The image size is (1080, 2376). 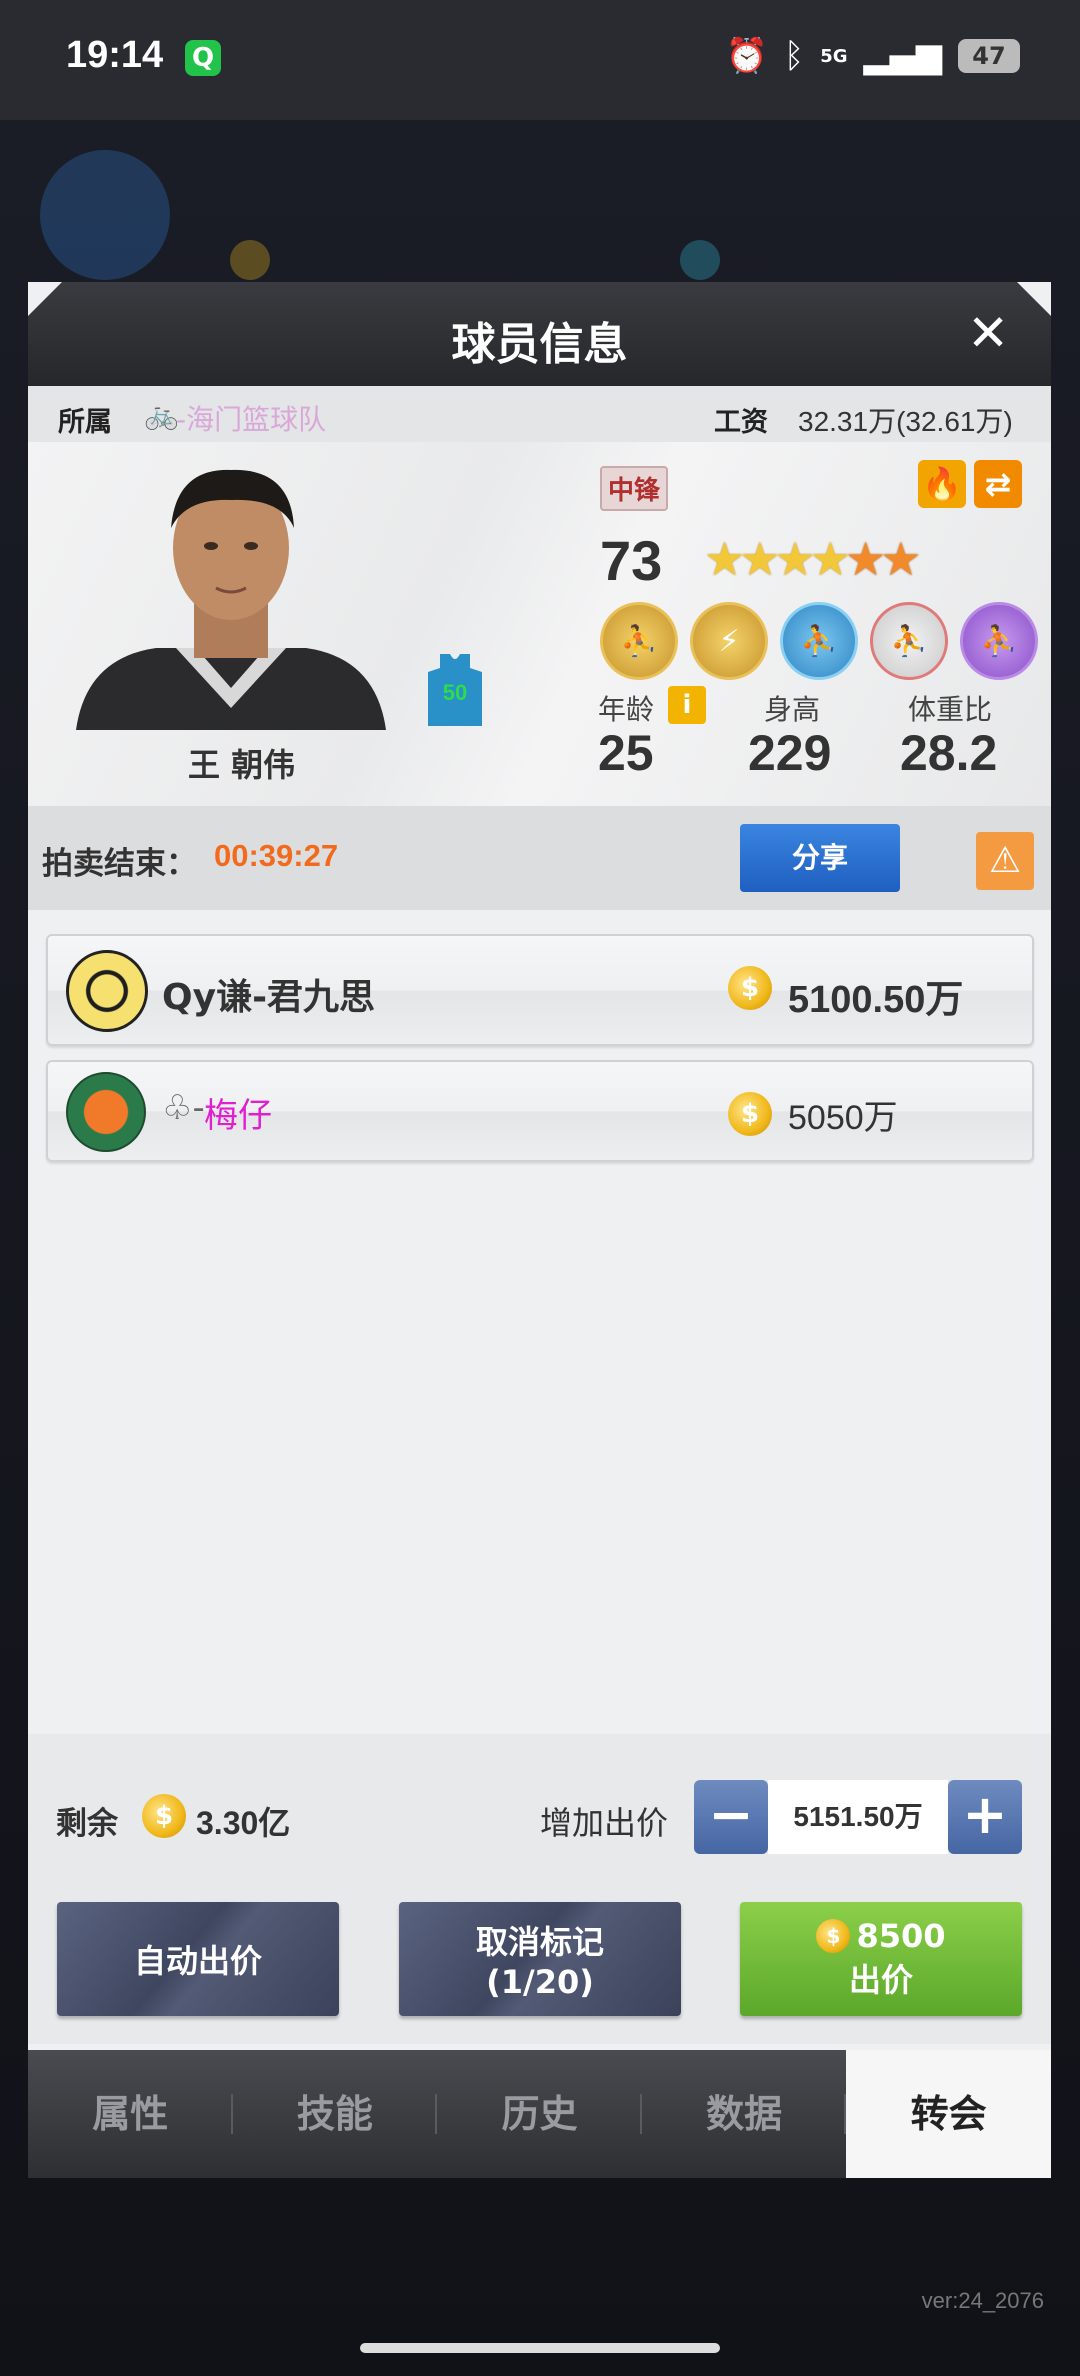 What do you see at coordinates (998, 484) in the screenshot?
I see `swap-icon: ⇄` at bounding box center [998, 484].